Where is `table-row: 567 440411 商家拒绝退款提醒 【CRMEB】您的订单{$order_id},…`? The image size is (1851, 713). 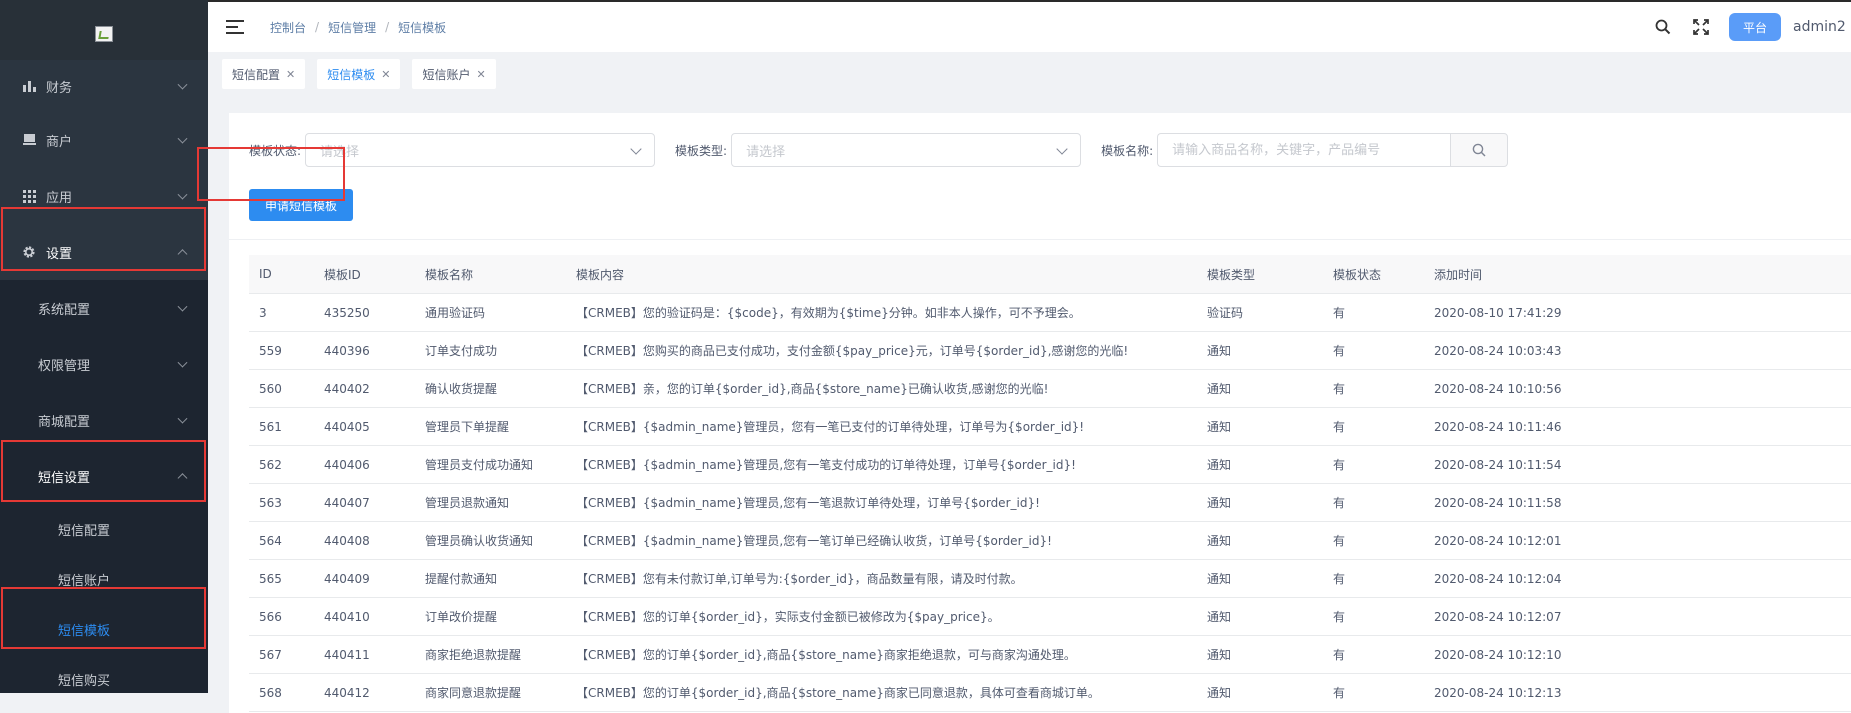 table-row: 567 440411 商家拒绝退款提醒 【CRMEB】您的订单{$order_id},… is located at coordinates (1050, 654).